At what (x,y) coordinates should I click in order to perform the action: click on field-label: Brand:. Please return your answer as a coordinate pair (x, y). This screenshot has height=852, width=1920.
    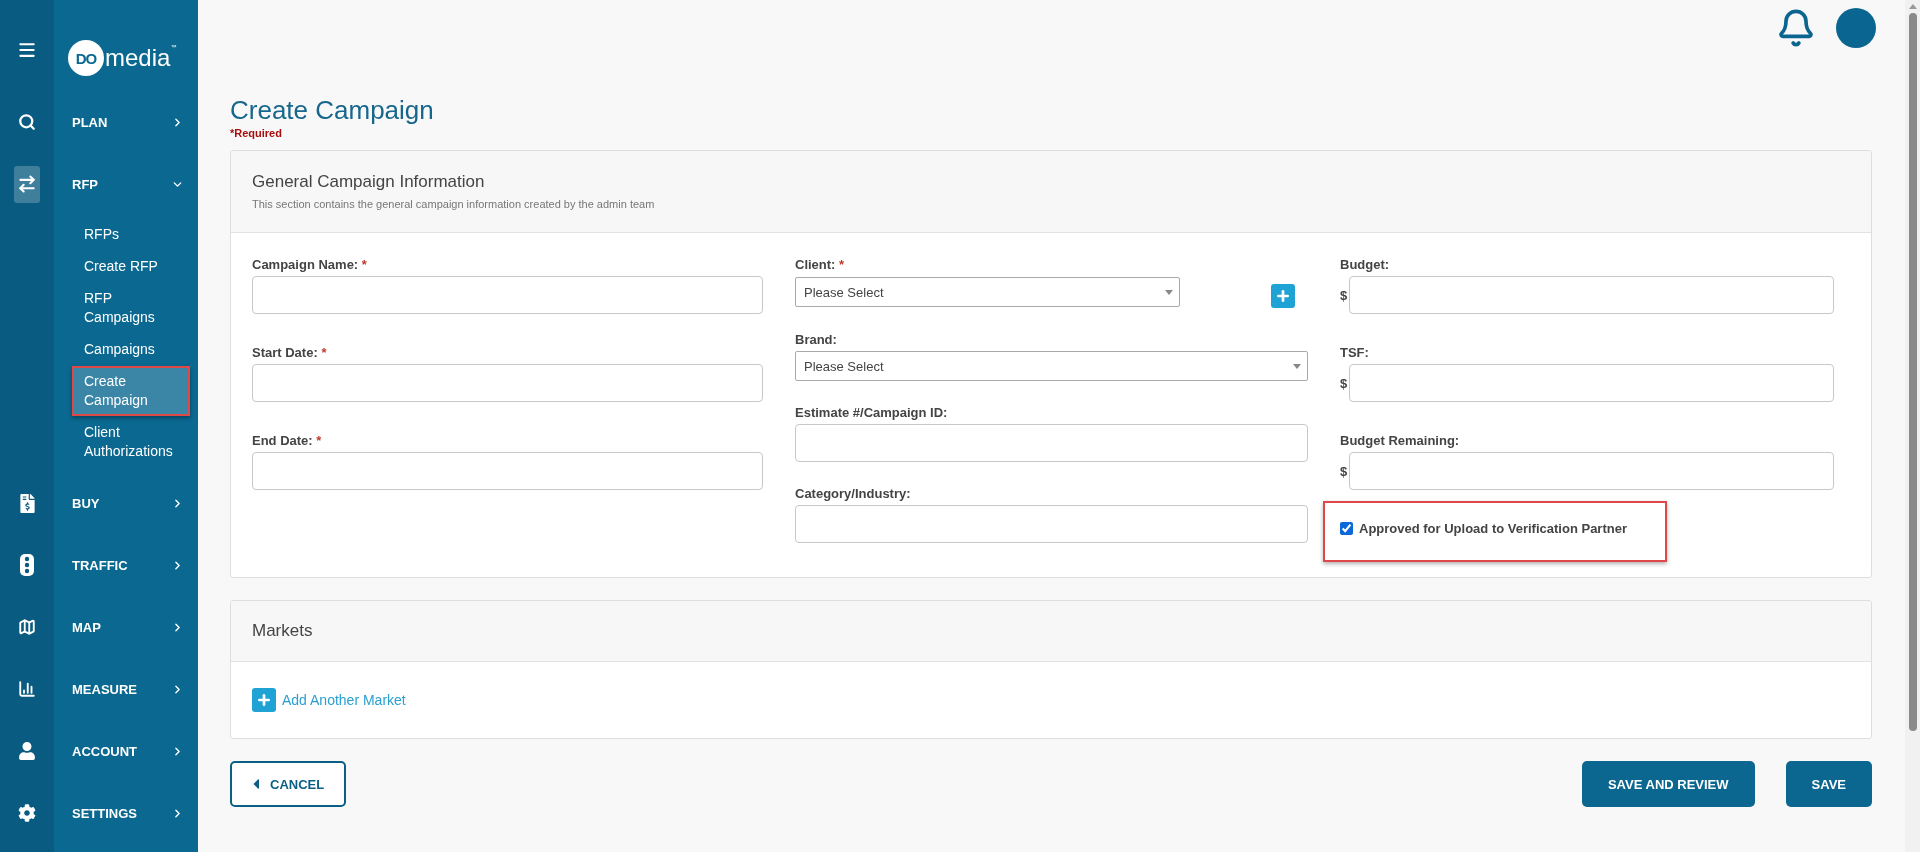
    Looking at the image, I should click on (816, 340).